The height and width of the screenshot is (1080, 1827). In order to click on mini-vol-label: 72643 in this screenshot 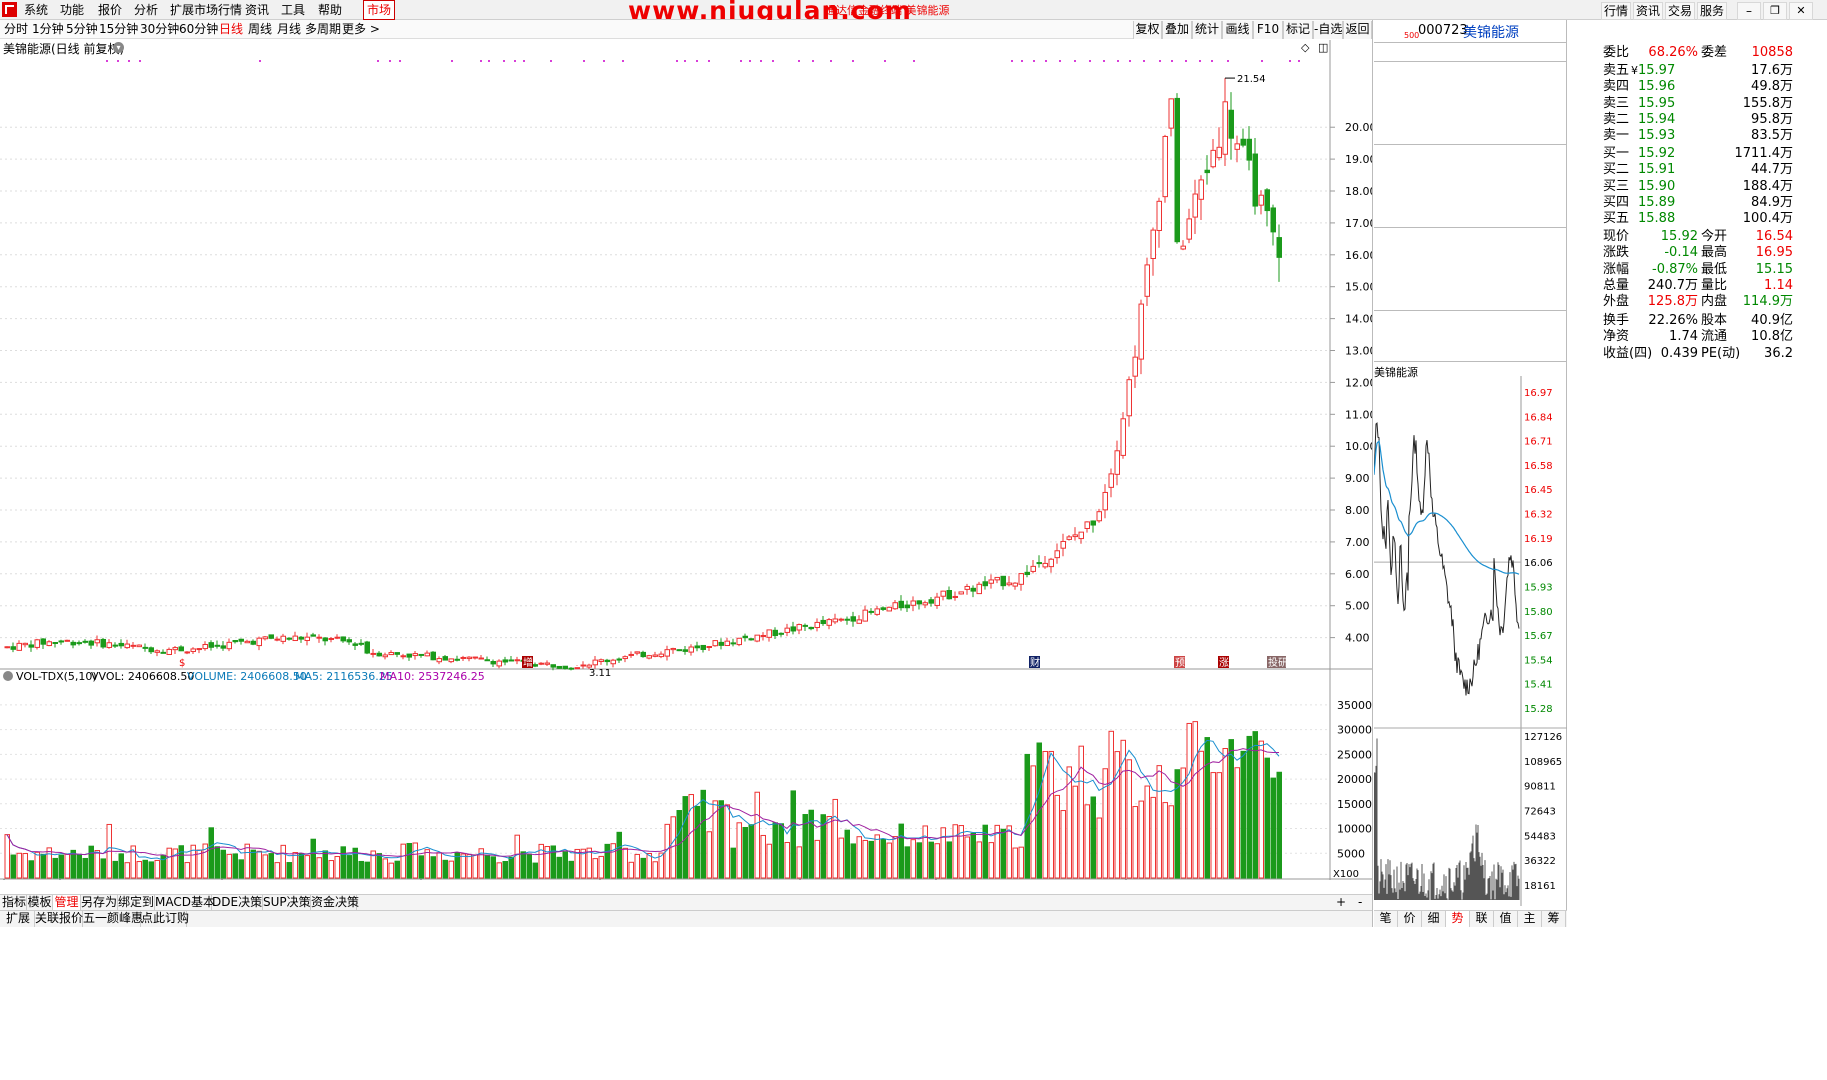, I will do `click(1540, 812)`.